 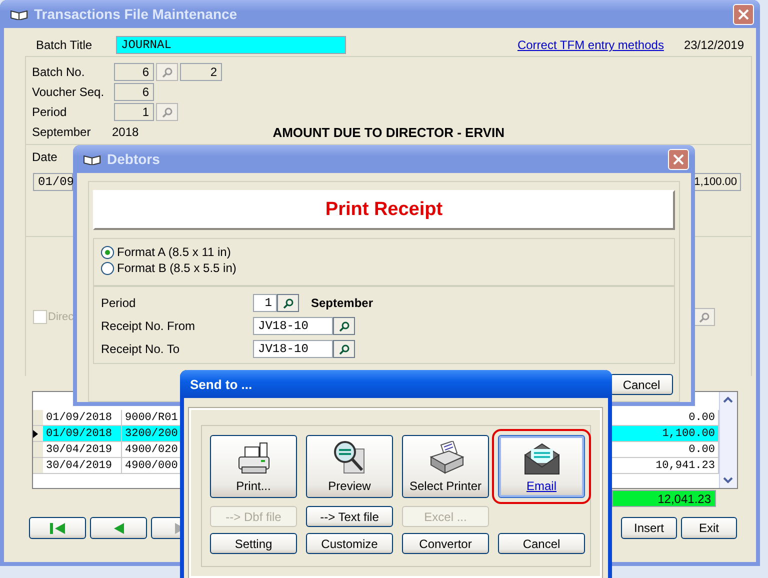 What do you see at coordinates (231, 45) in the screenshot?
I see `batch-title-field: JOURNAL` at bounding box center [231, 45].